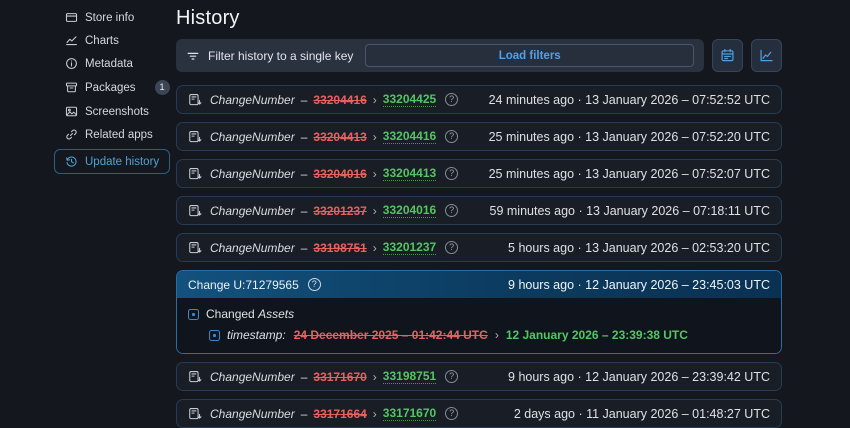 The height and width of the screenshot is (428, 850). What do you see at coordinates (340, 376) in the screenshot?
I see `old-value: 33171670` at bounding box center [340, 376].